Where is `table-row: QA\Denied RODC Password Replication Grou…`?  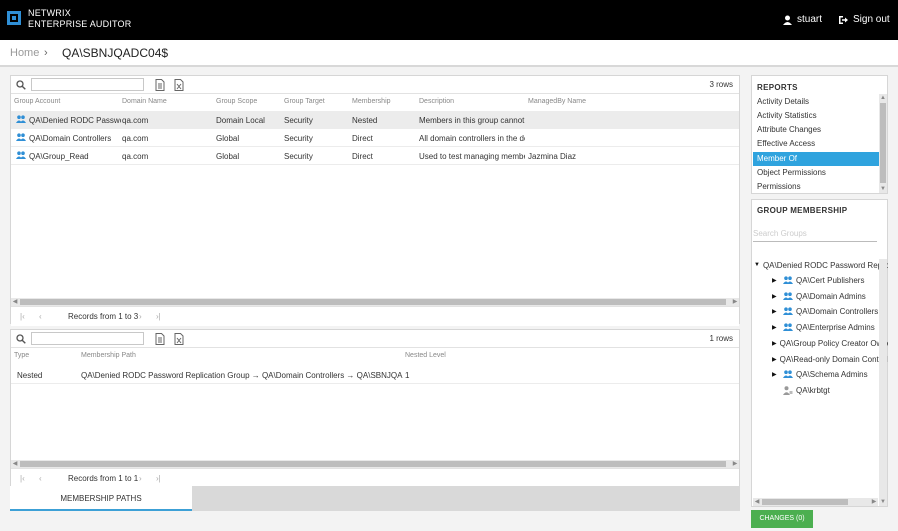 table-row: QA\Denied RODC Password Replication Grou… is located at coordinates (375, 120).